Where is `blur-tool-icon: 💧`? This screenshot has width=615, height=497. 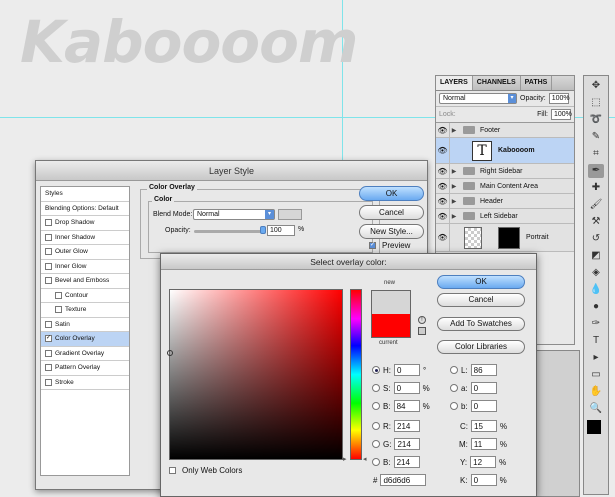 blur-tool-icon: 💧 is located at coordinates (596, 290).